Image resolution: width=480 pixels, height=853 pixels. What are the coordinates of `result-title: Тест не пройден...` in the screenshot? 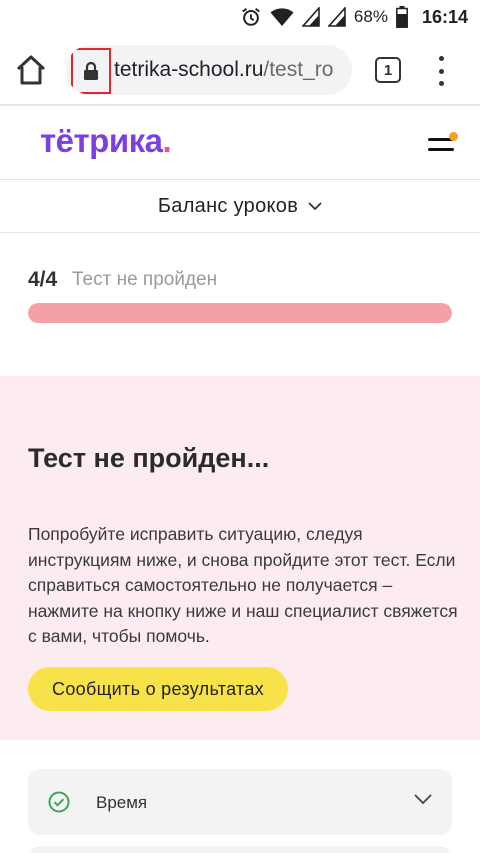 It's located at (149, 458).